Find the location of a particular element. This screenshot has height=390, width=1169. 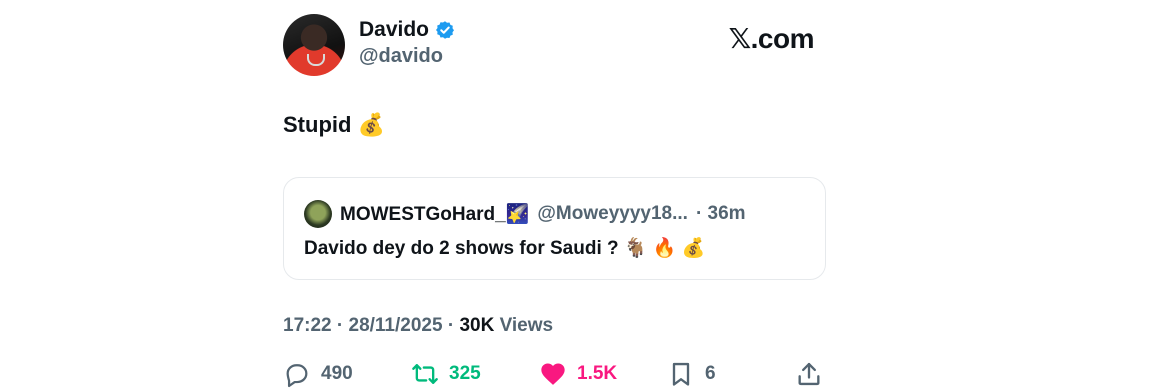

heart-icon is located at coordinates (553, 374).